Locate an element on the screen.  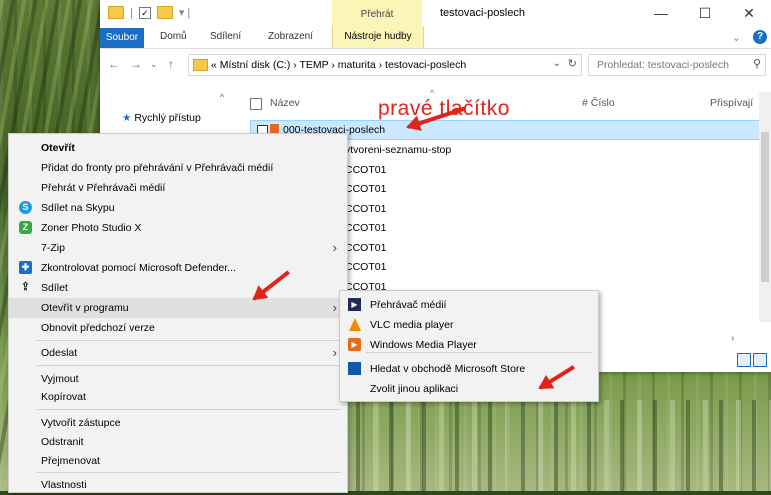
file-name: ytvoreni-seznamu-stop is located at coordinates (398, 150).